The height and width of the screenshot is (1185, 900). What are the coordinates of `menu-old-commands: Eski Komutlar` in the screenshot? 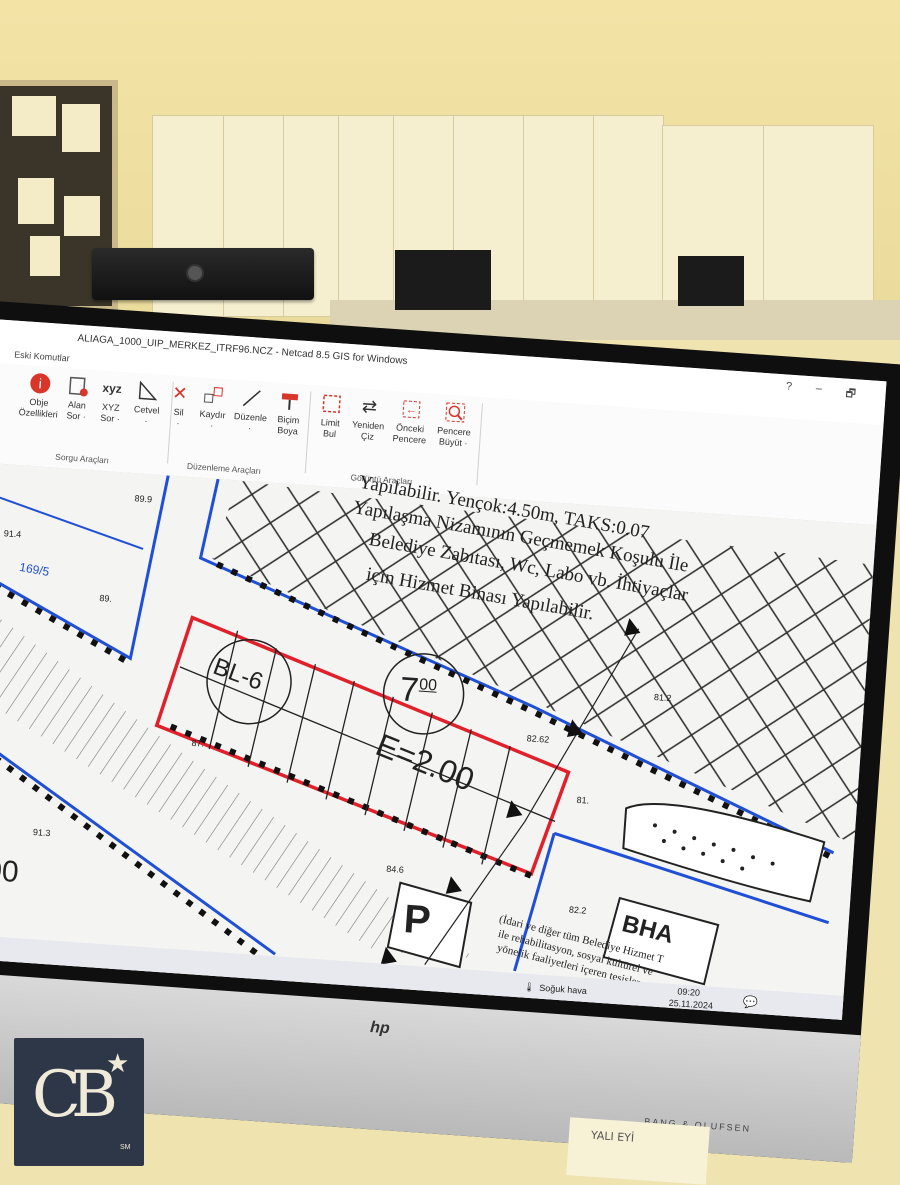 It's located at (42, 357).